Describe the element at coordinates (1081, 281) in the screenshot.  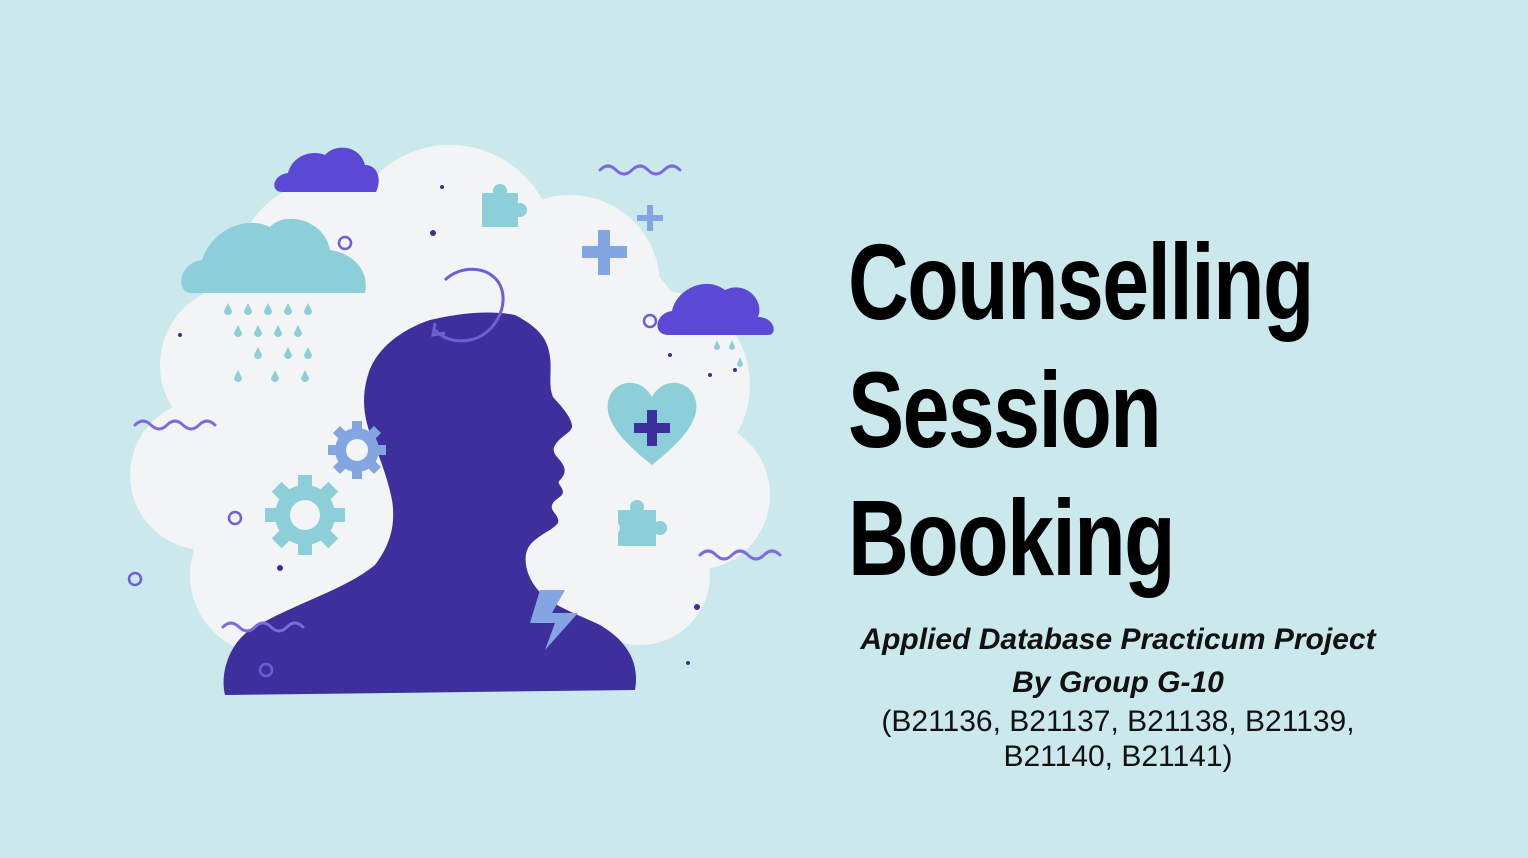
I see `title-line: Counselling` at that location.